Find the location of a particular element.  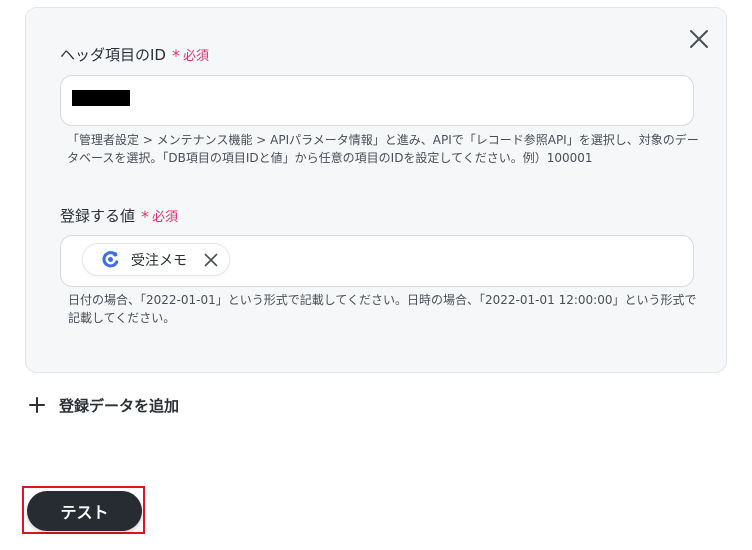

add-register-data-label: 登録データを追加 is located at coordinates (119, 406).